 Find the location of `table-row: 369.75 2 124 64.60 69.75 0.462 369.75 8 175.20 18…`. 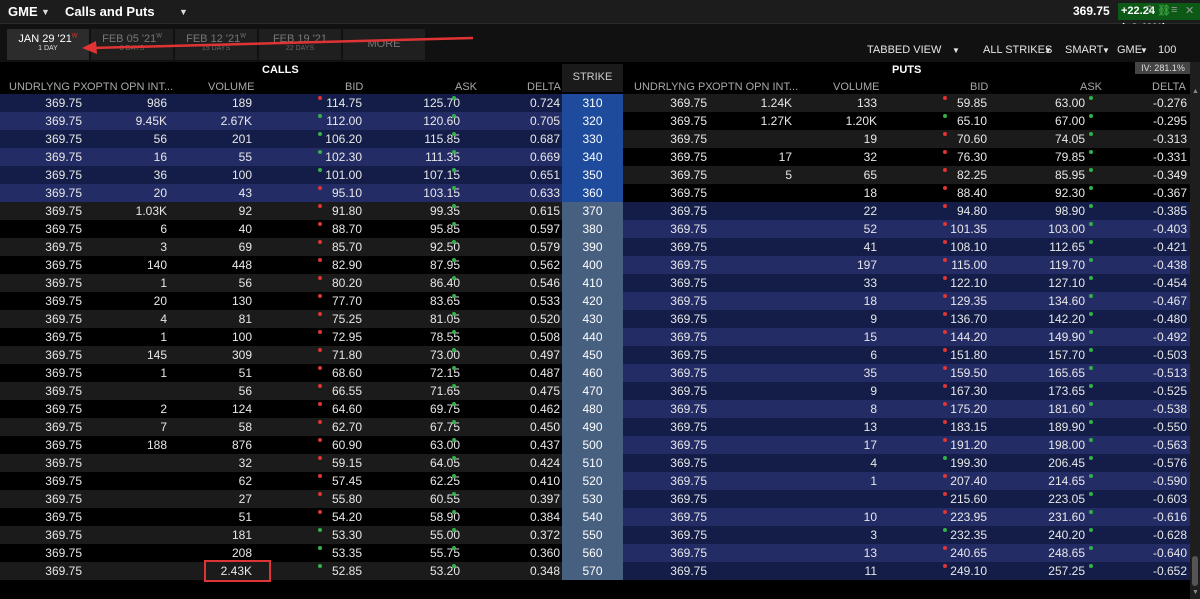

table-row: 369.75 2 124 64.60 69.75 0.462 369.75 8 175.20 18… is located at coordinates (595, 409).